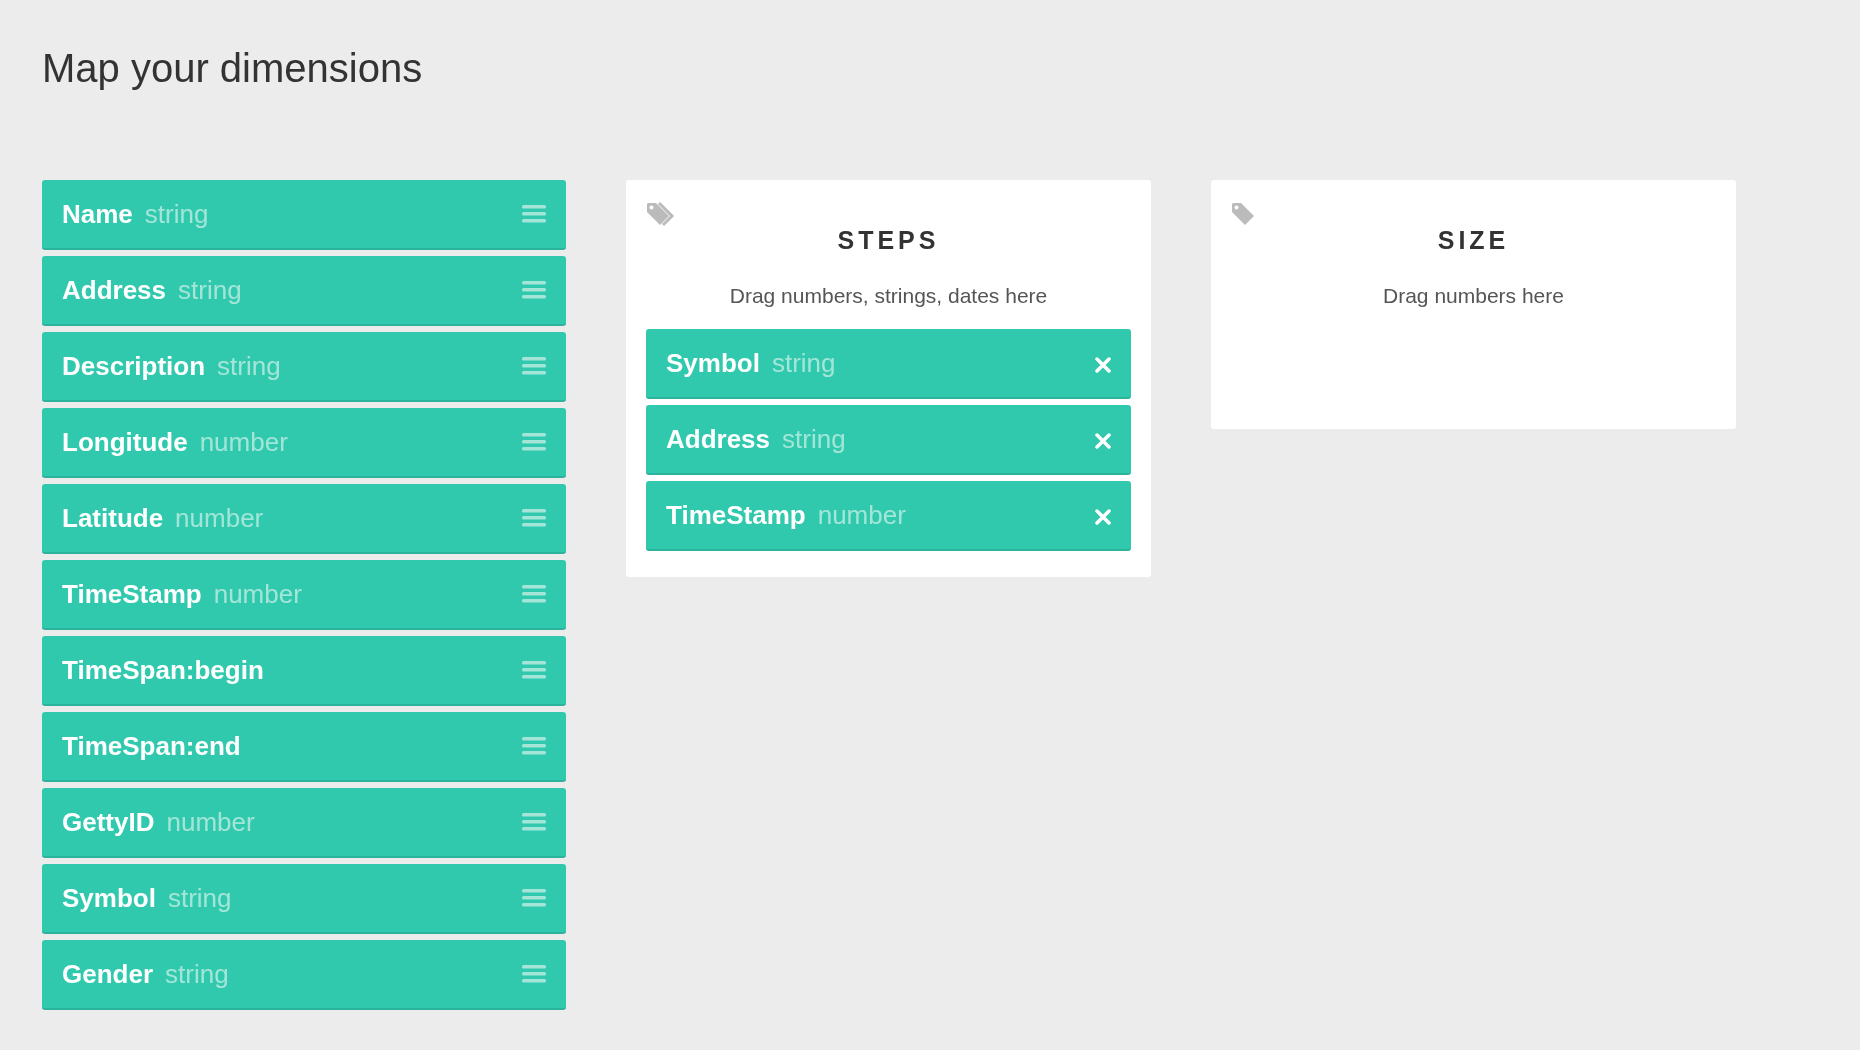 The width and height of the screenshot is (1860, 1050). What do you see at coordinates (304, 747) in the screenshot?
I see `dimension-pill: TimeSpan:end` at bounding box center [304, 747].